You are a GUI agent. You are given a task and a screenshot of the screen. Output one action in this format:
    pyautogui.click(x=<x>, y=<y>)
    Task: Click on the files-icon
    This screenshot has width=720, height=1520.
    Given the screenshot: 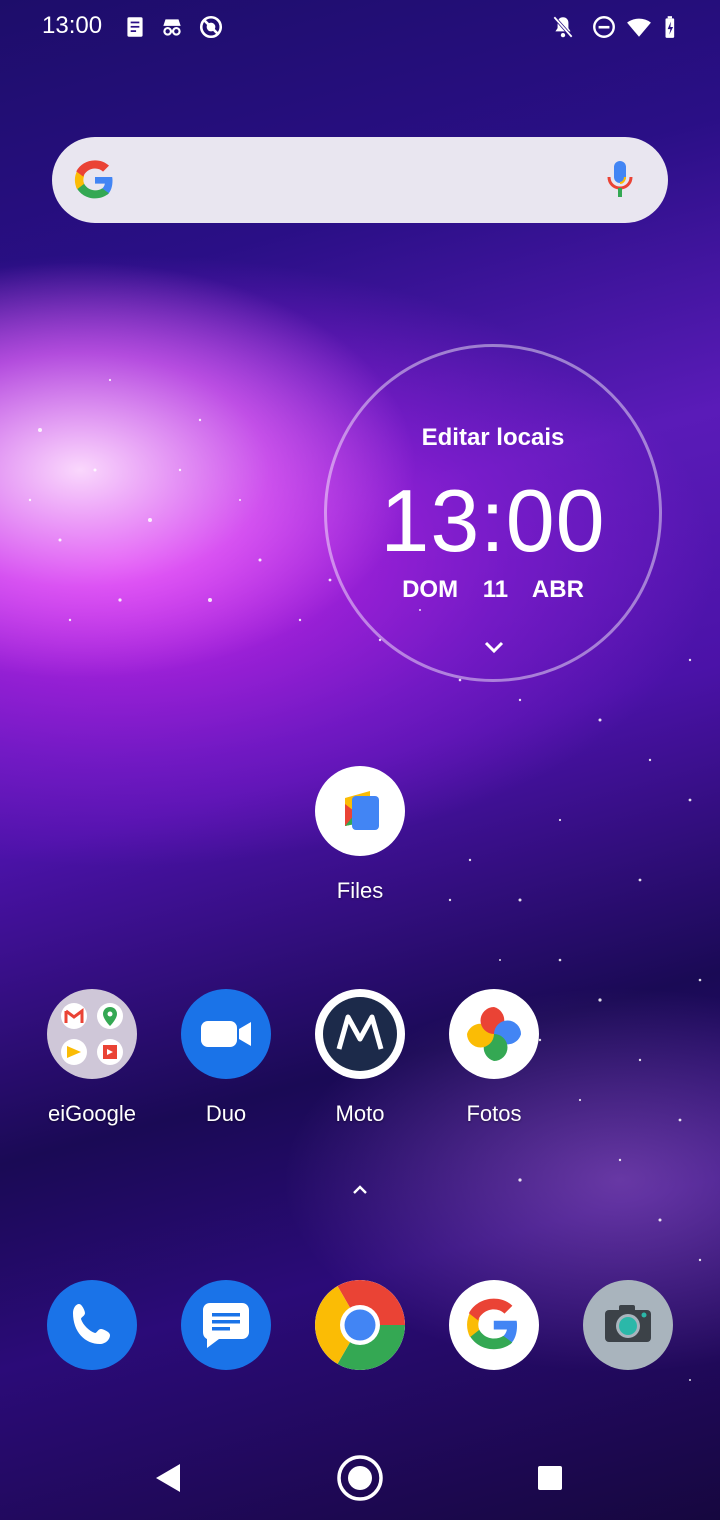 What is the action you would take?
    pyautogui.click(x=360, y=811)
    